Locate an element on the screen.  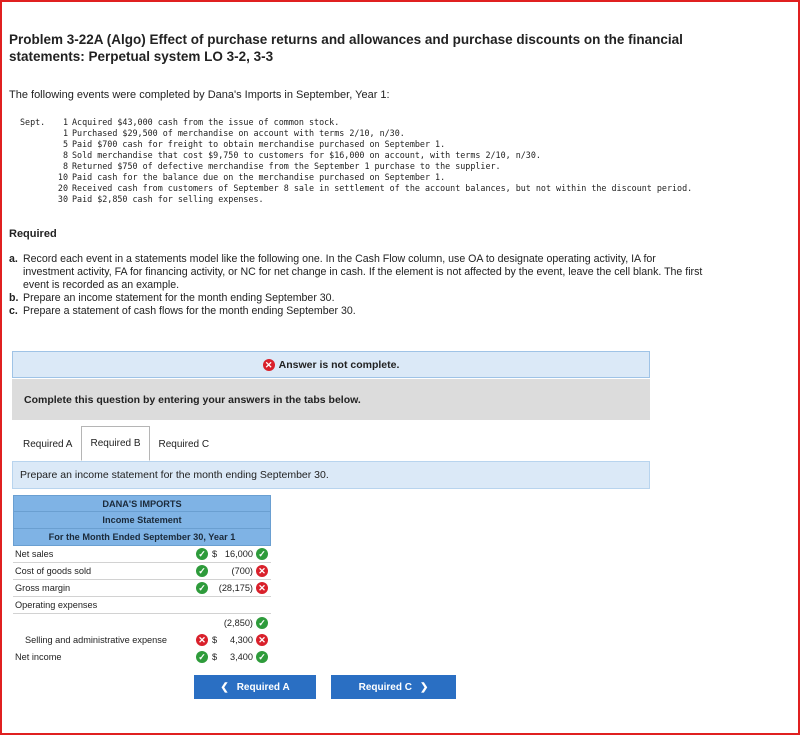
statement-row-value: $3,400 ✓ is located at coordinates (240, 657).